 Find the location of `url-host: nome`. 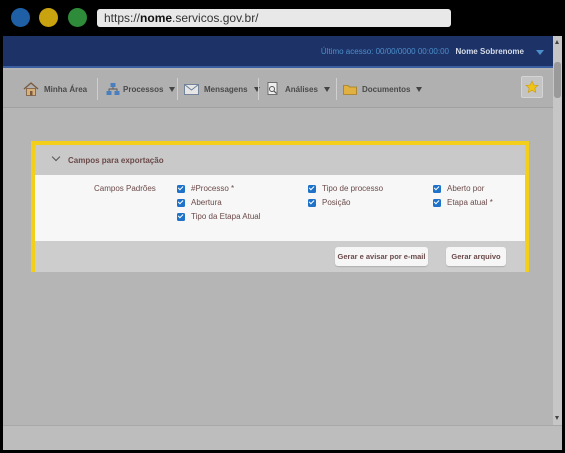

url-host: nome is located at coordinates (156, 18).